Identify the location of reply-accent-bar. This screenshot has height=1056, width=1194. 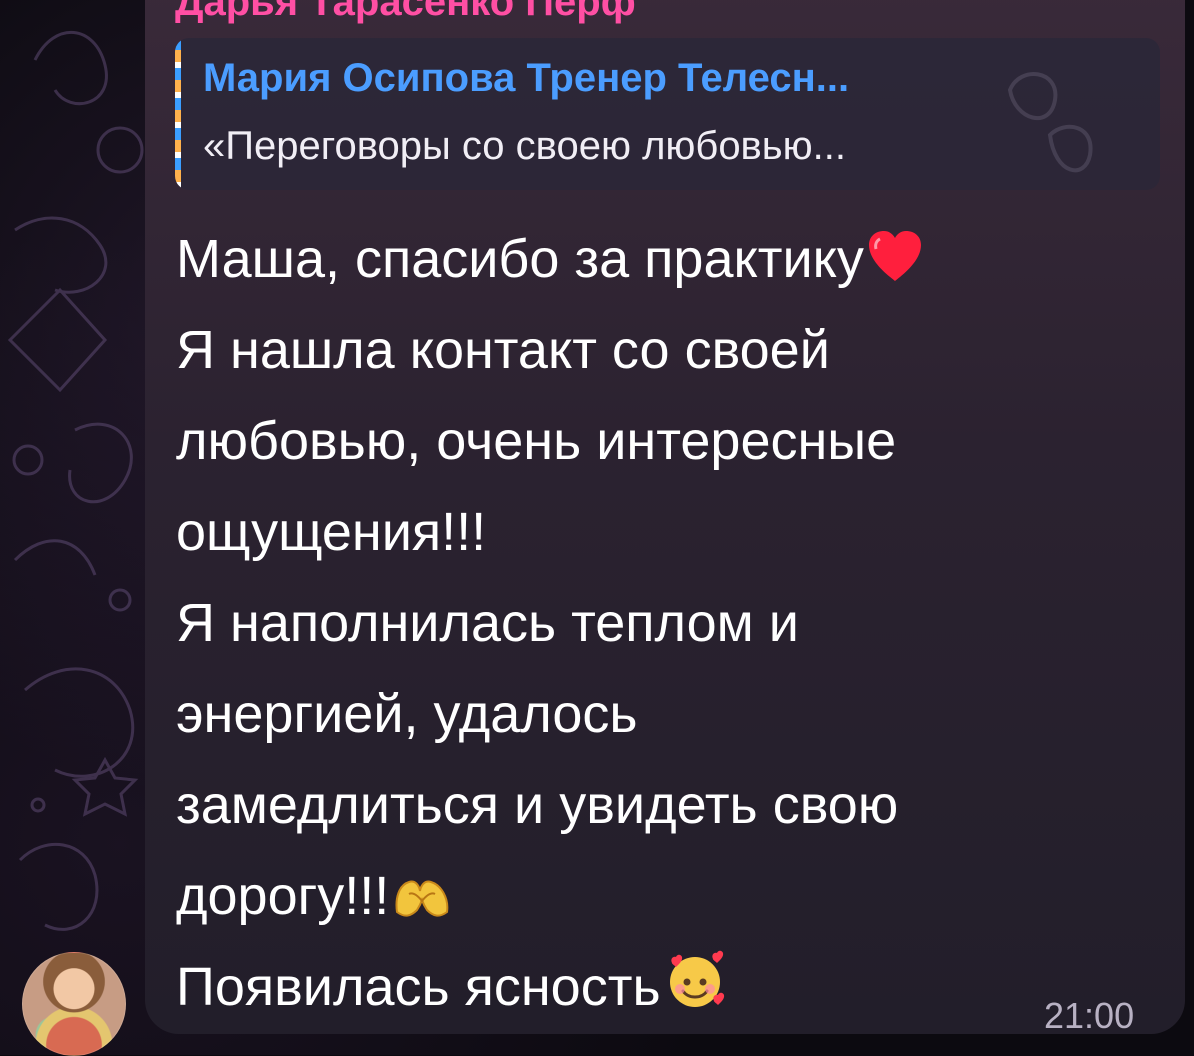
(178, 114).